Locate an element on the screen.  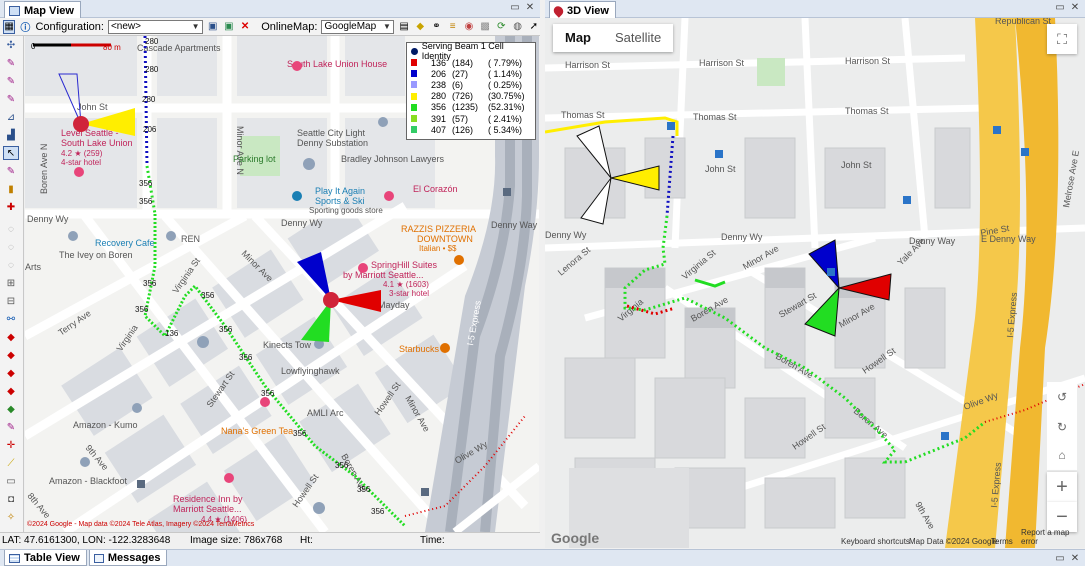
layer-gray-icon: ▩ is located at coordinates (485, 27).